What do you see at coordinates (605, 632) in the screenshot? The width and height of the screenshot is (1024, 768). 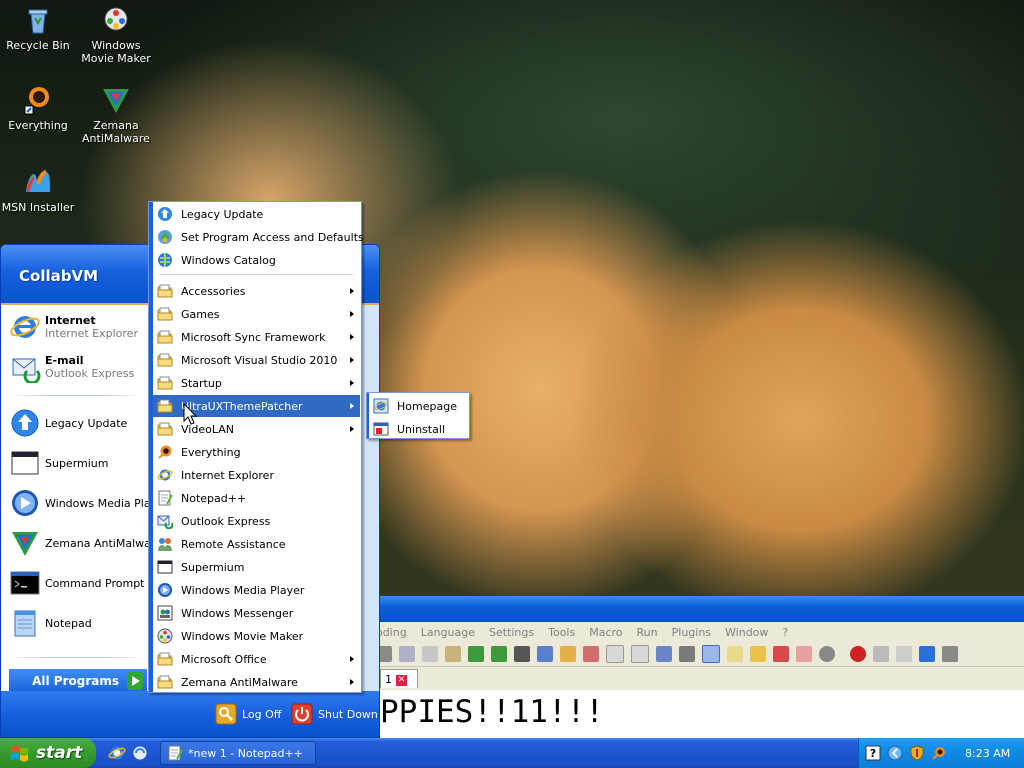 I see `menu-macro: Macro` at bounding box center [605, 632].